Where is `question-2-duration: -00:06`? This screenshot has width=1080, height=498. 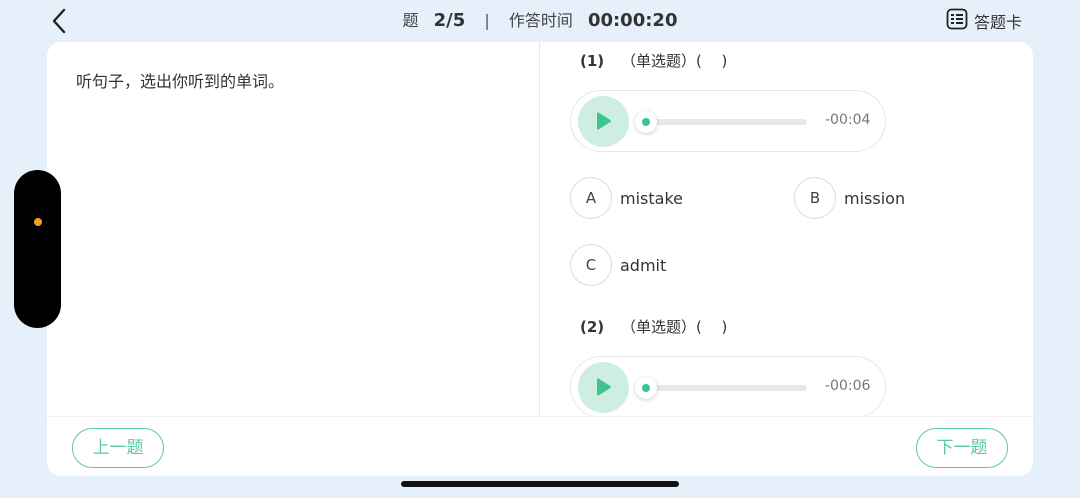
question-2-duration: -00:06 is located at coordinates (848, 386).